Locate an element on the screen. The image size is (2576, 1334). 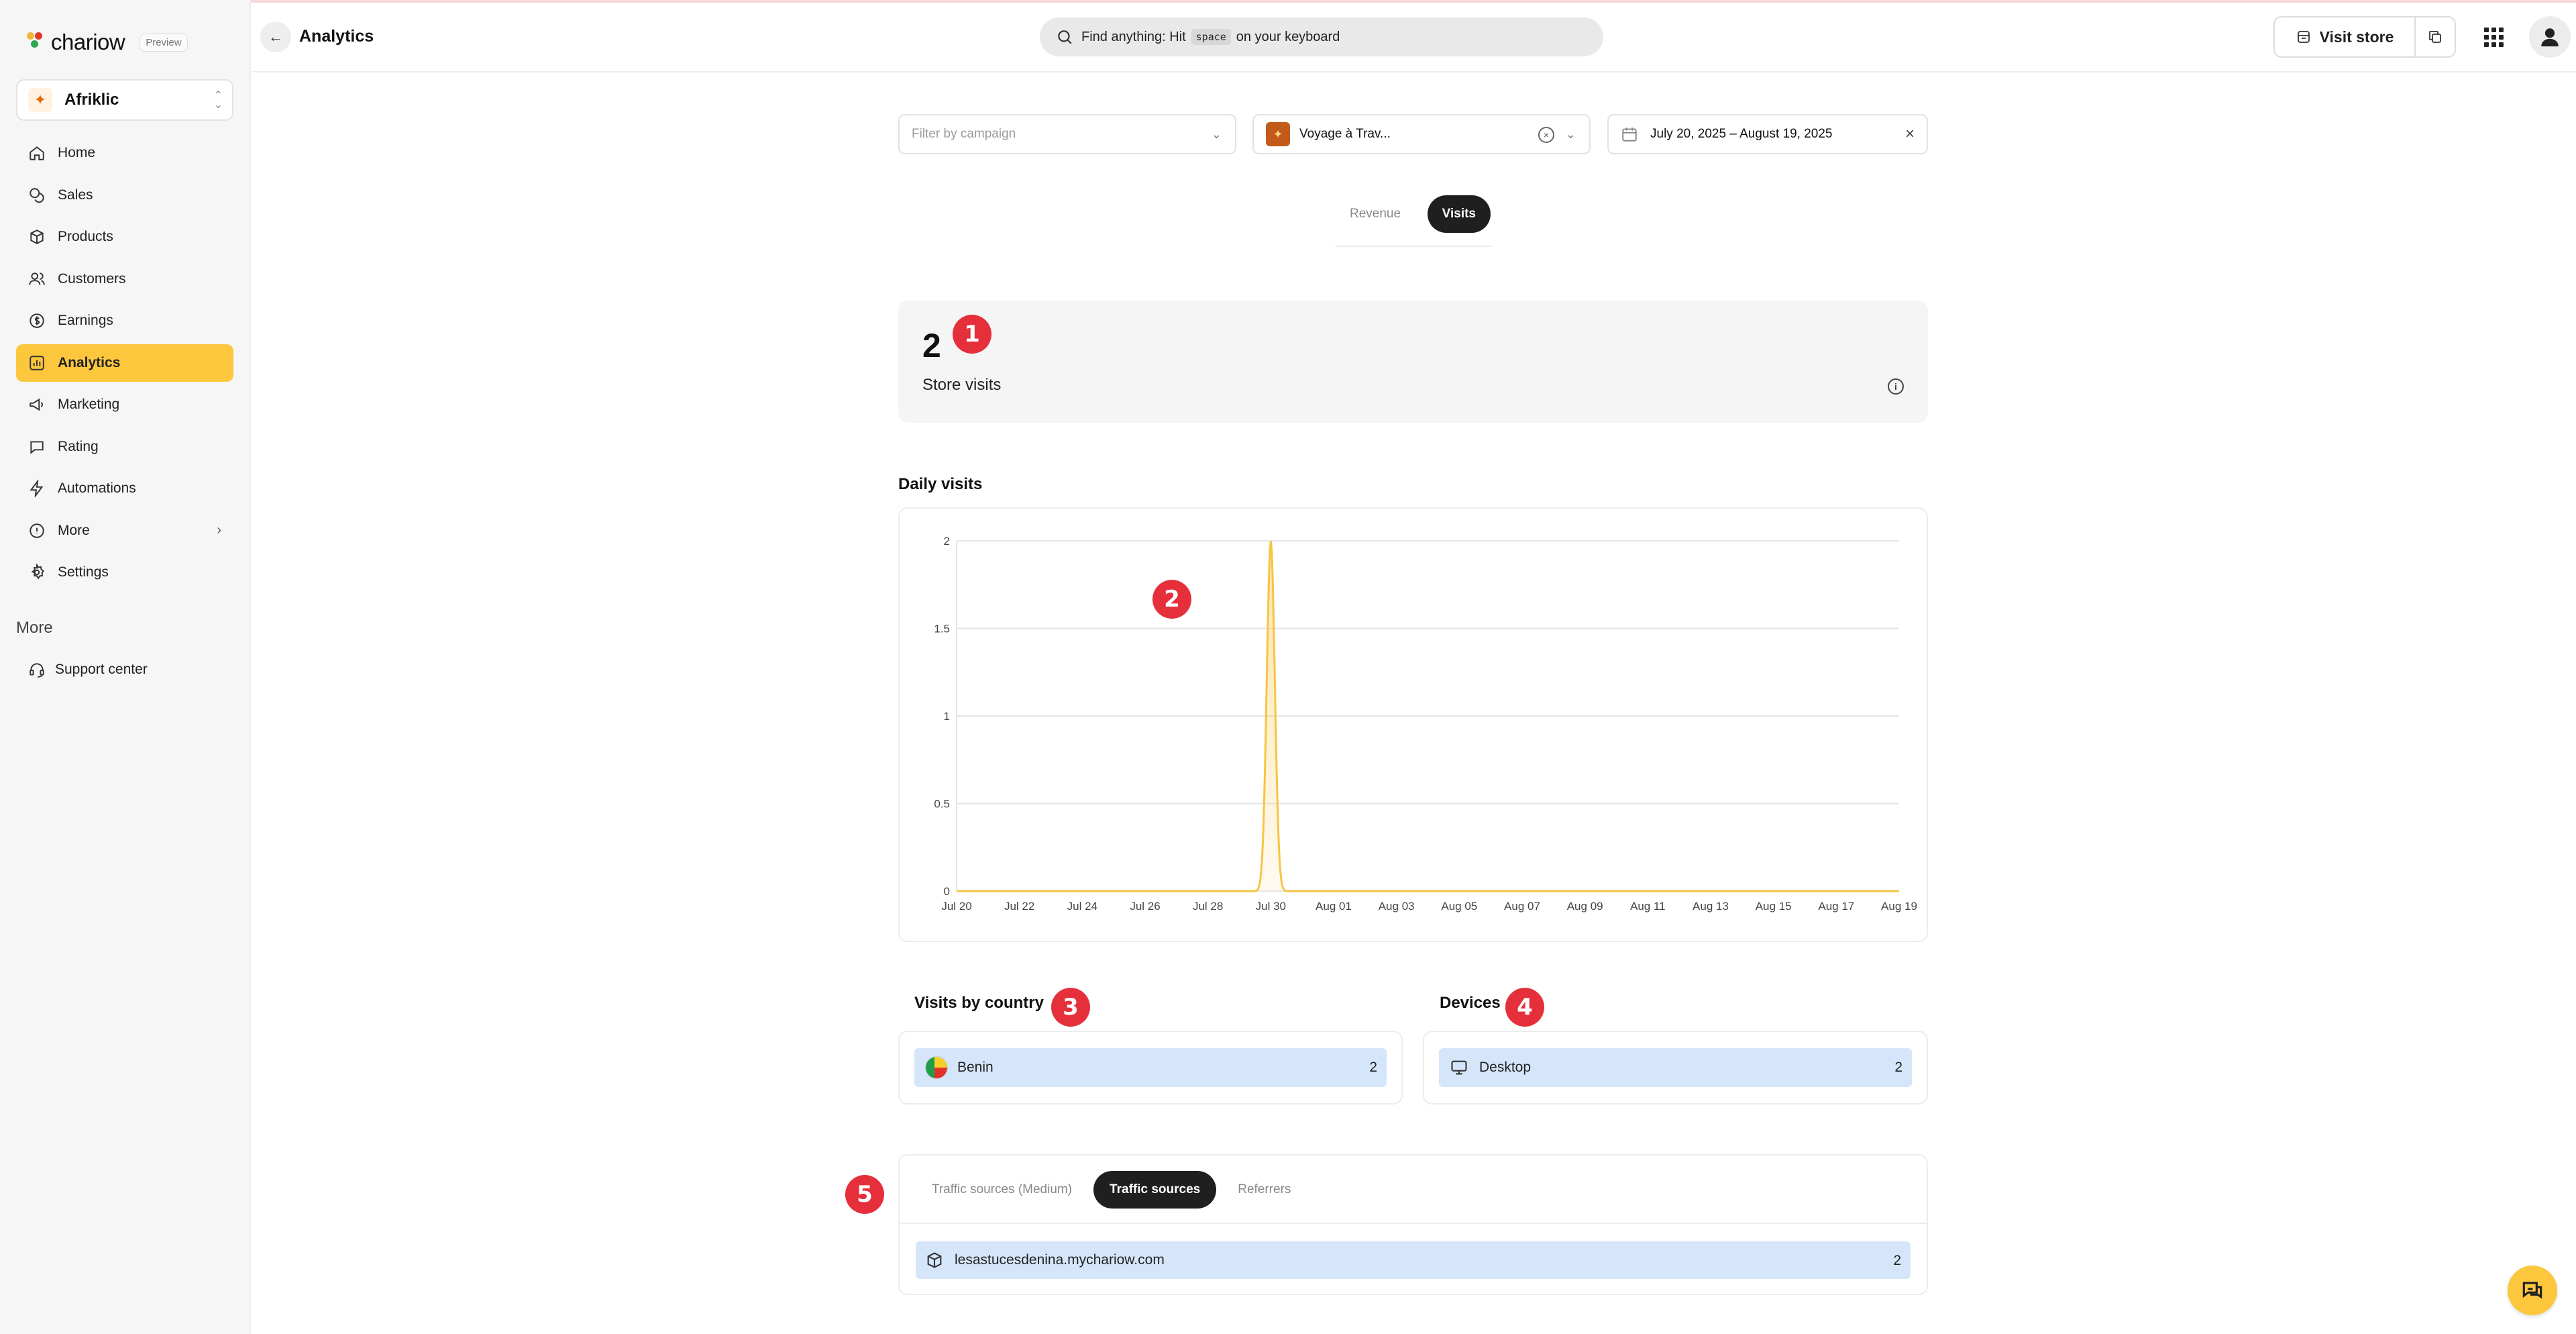
store-visits-card: 2 Store visits i is located at coordinates (1413, 362).